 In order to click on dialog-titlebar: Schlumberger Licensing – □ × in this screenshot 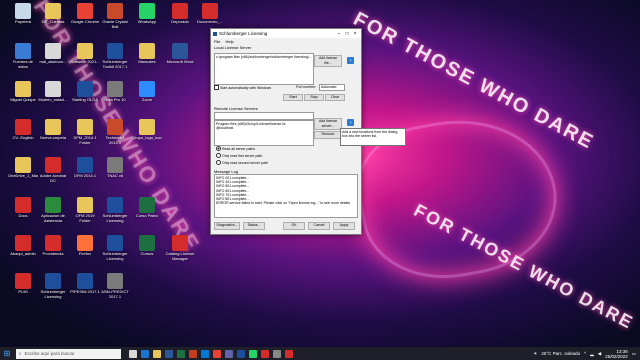, I will do `click(286, 33)`.